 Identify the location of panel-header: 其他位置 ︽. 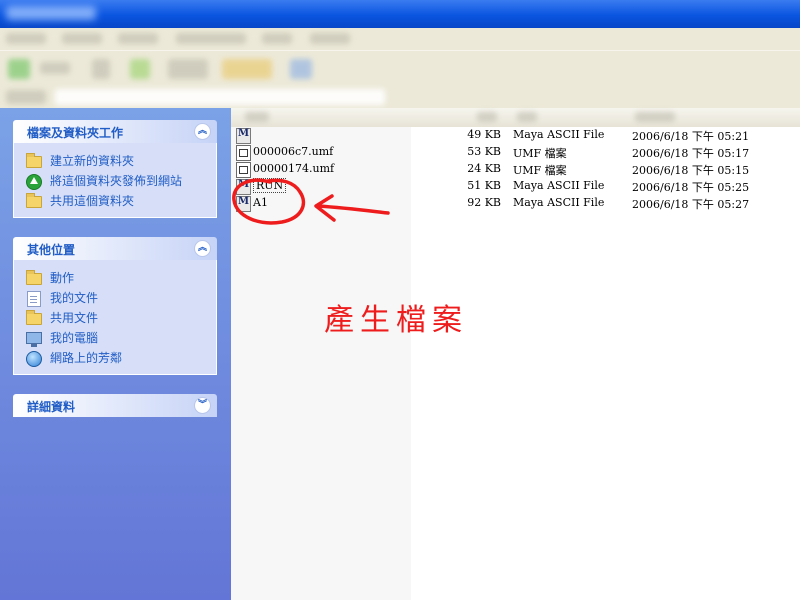
(115, 248).